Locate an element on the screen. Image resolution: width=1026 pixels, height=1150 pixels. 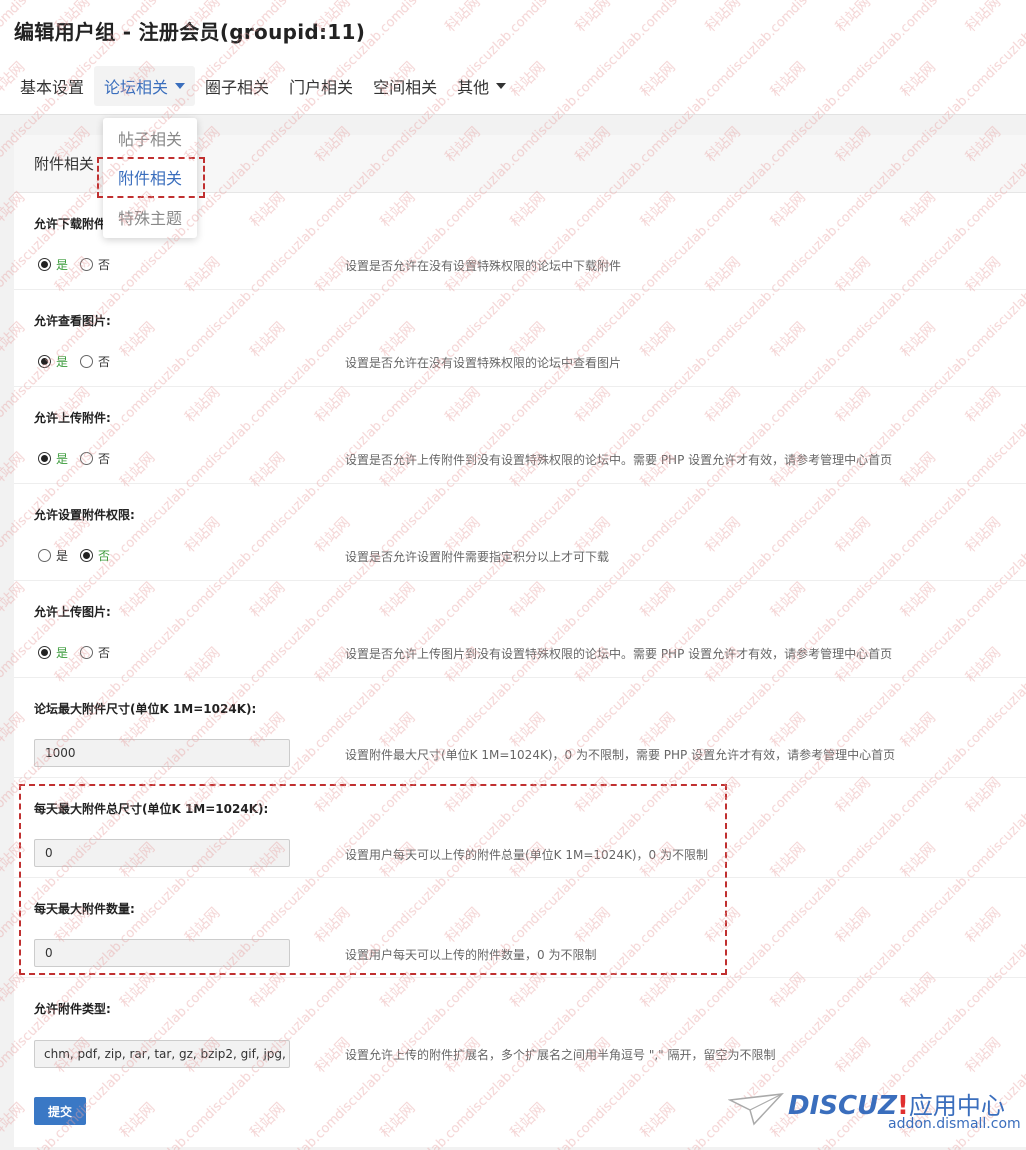
tab-label: 基本设置 is located at coordinates (52, 87).